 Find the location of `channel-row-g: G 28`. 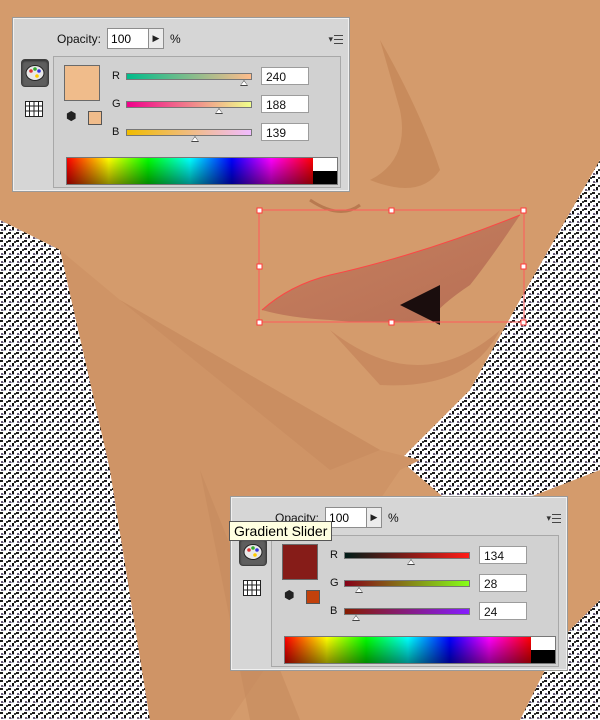

channel-row-g: G 28 is located at coordinates (428, 583).